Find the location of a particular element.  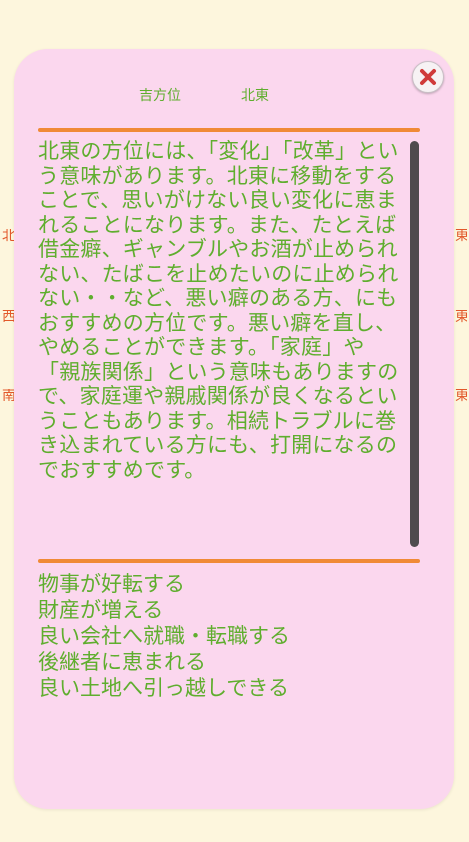

benefit-item: 物事が好転する is located at coordinates (111, 584).